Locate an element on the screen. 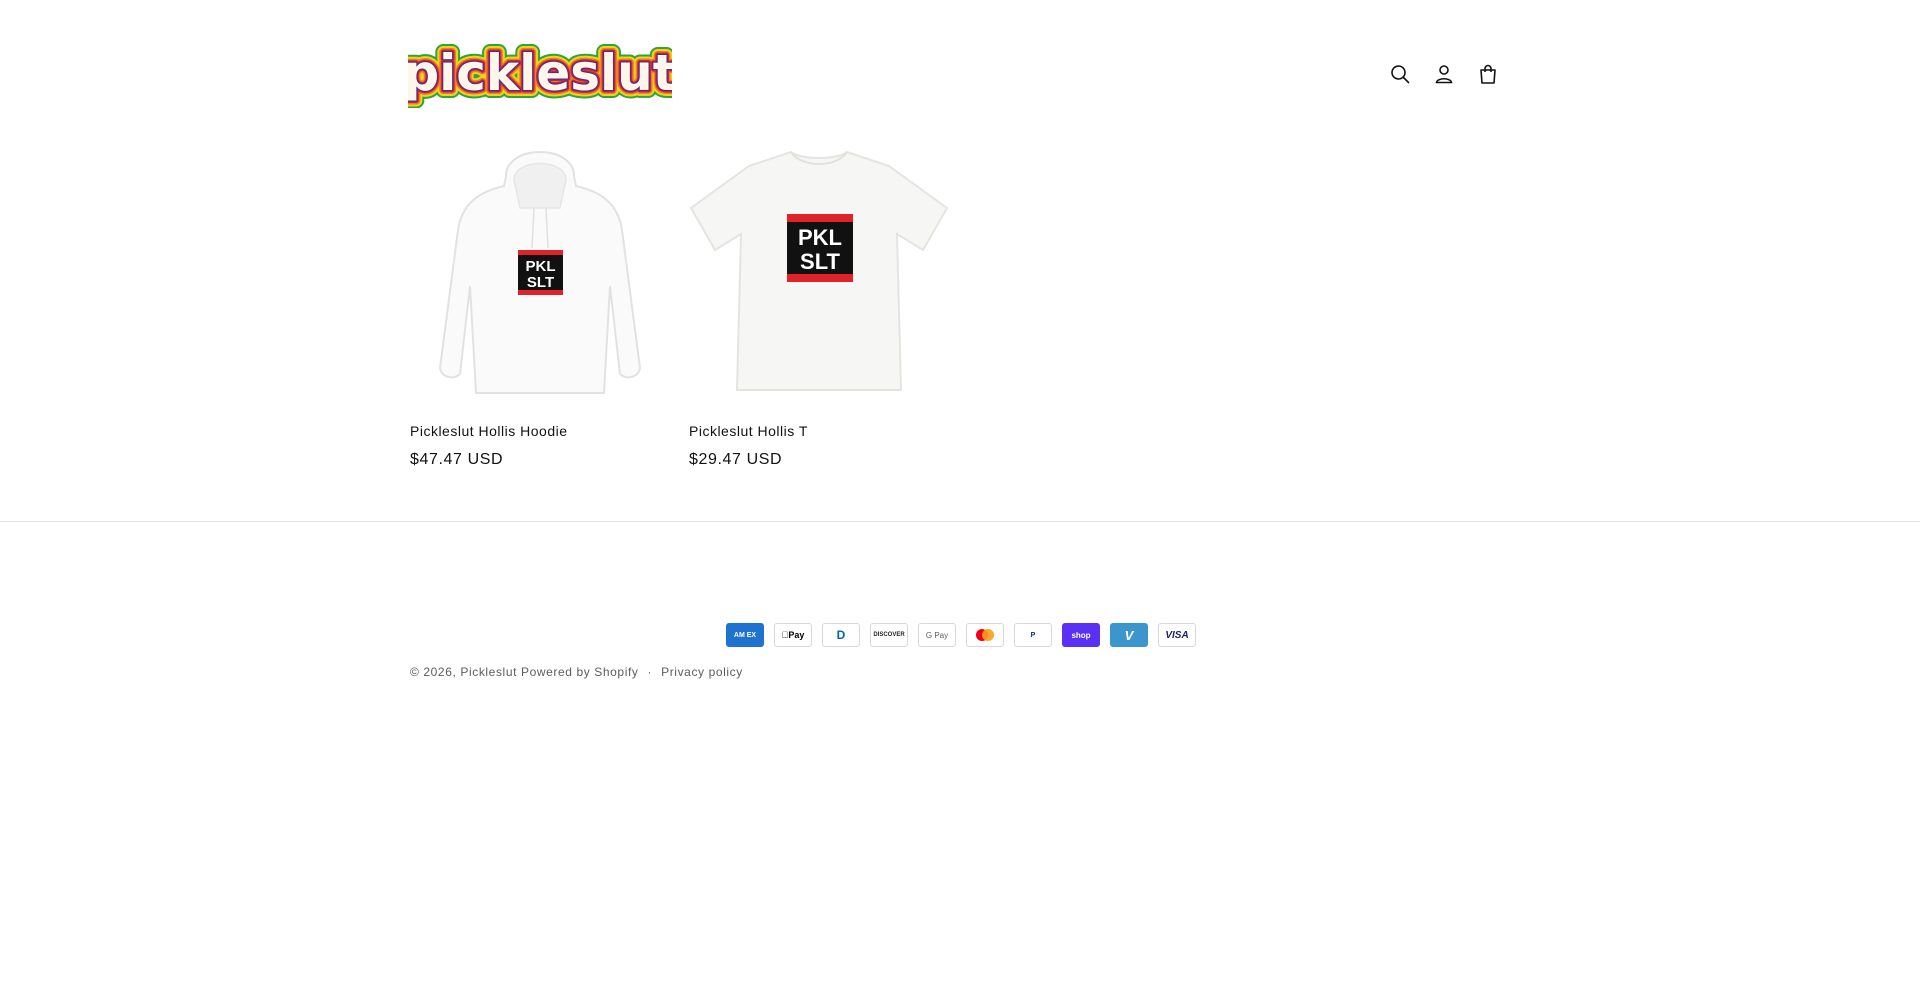  product-image-hoodie: PKL SLT is located at coordinates (540, 270).